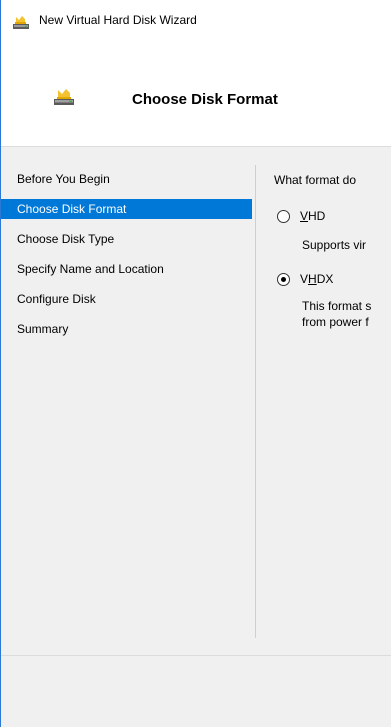  I want to click on vhdx-label-pre: V, so click(304, 279).